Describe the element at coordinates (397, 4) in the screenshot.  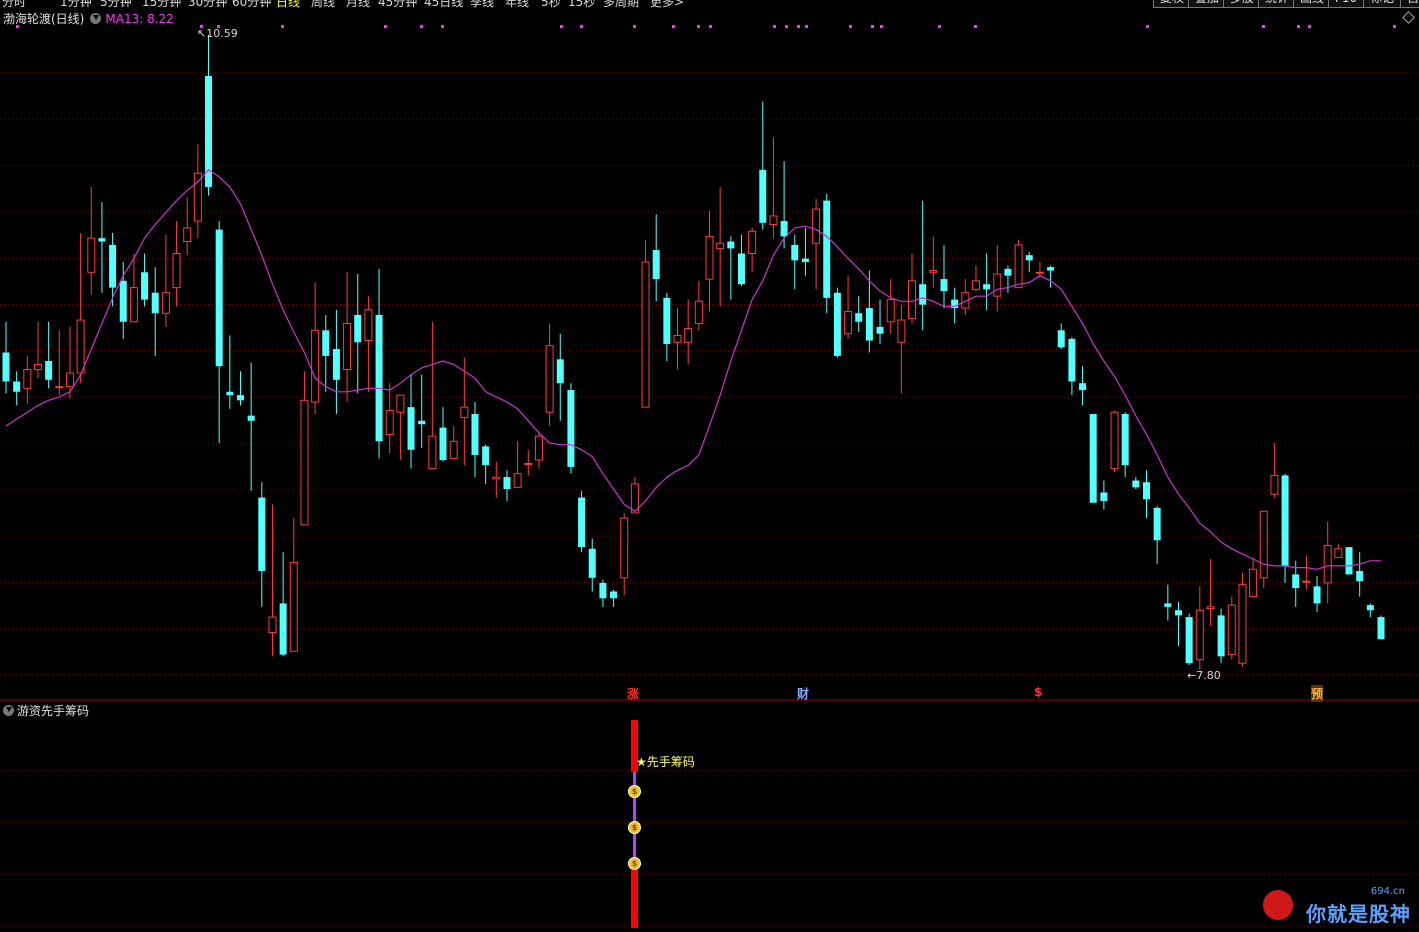
I see `period-tab: 45分钟` at that location.